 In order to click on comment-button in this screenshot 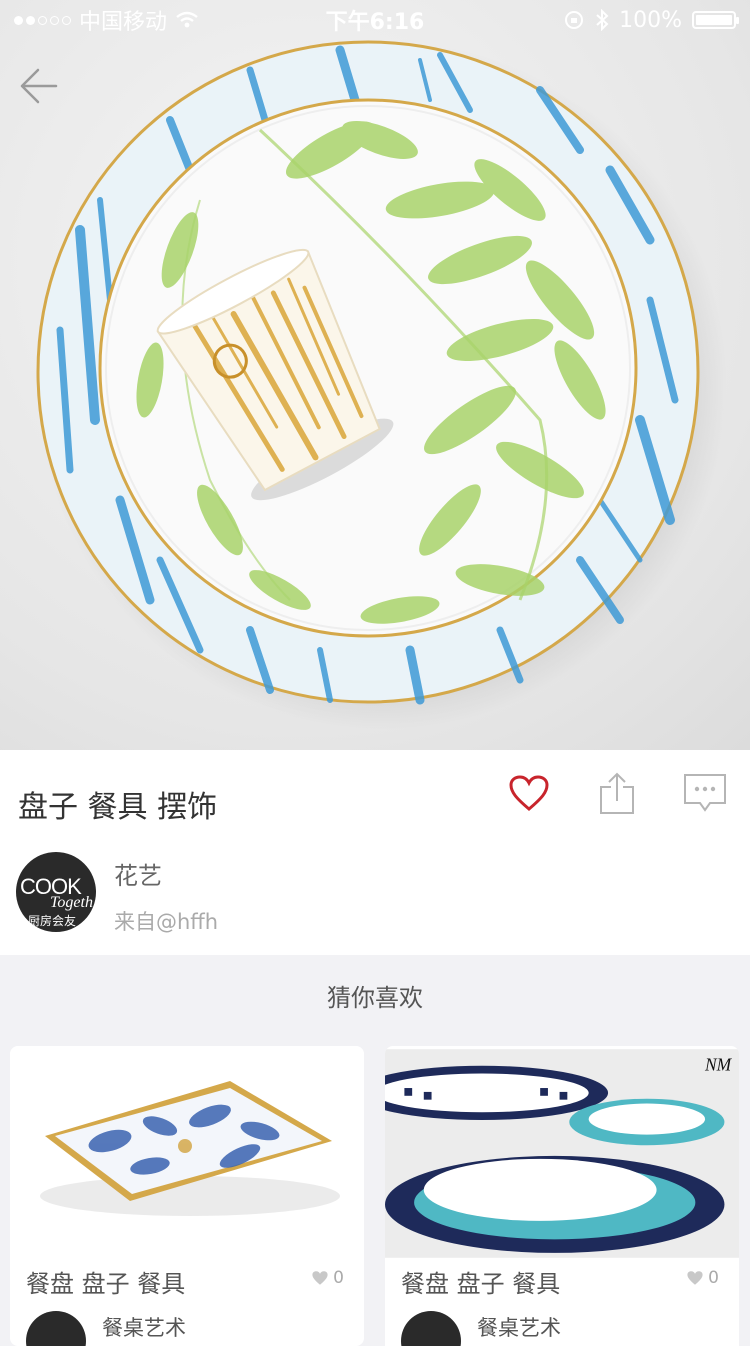, I will do `click(705, 793)`.